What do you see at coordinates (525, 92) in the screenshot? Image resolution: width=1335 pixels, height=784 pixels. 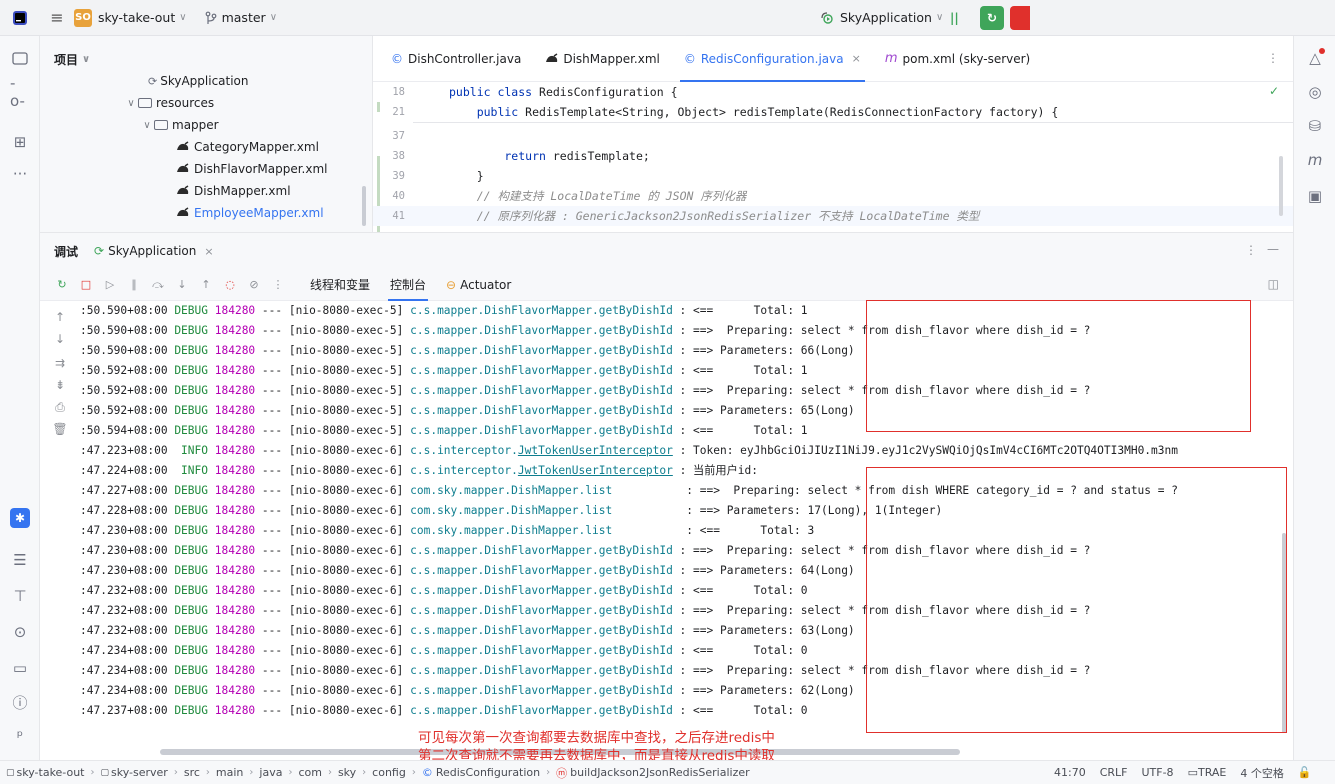 I see `code-line: 18 public class RedisConfiguration {` at bounding box center [525, 92].